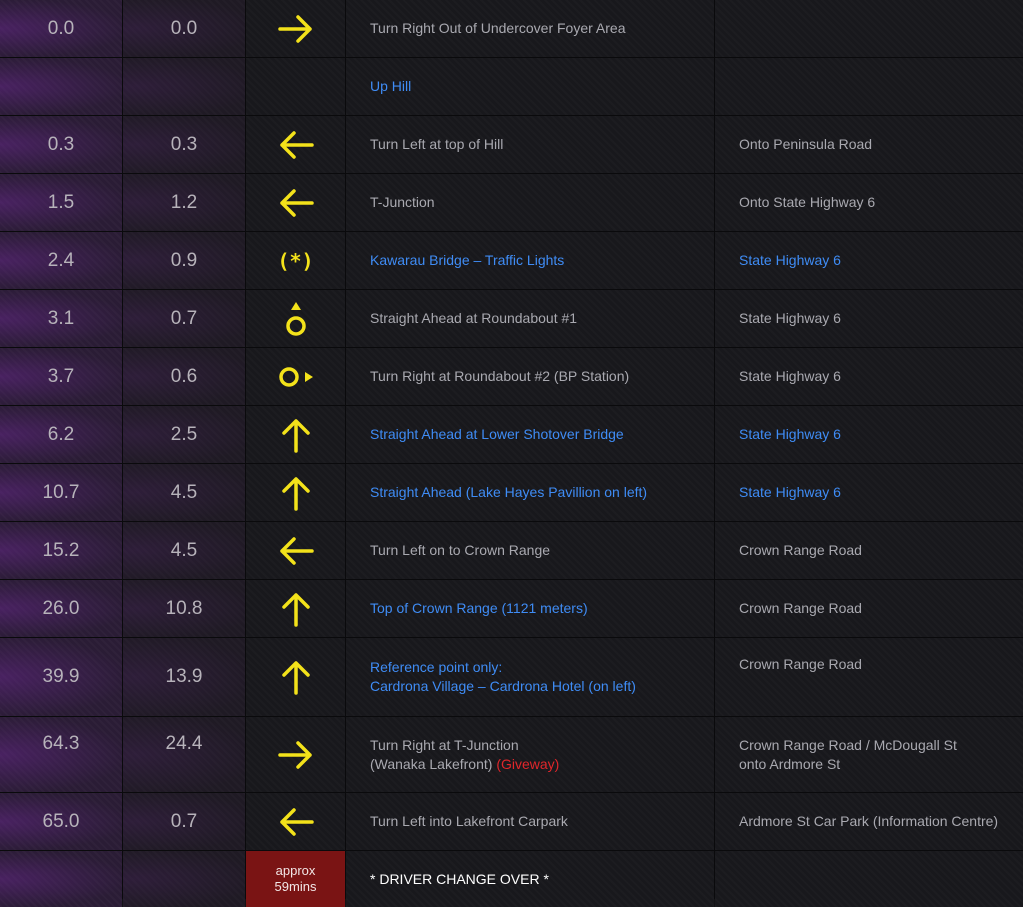 This screenshot has height=907, width=1023. What do you see at coordinates (61, 550) in the screenshot?
I see `total-distance: 15.2` at bounding box center [61, 550].